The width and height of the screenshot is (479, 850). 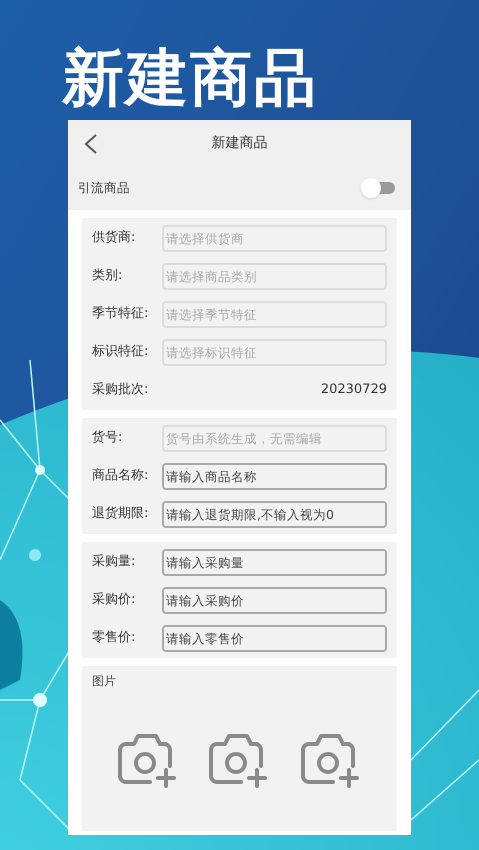 I want to click on select-field: 请选择季节特征, so click(x=274, y=314).